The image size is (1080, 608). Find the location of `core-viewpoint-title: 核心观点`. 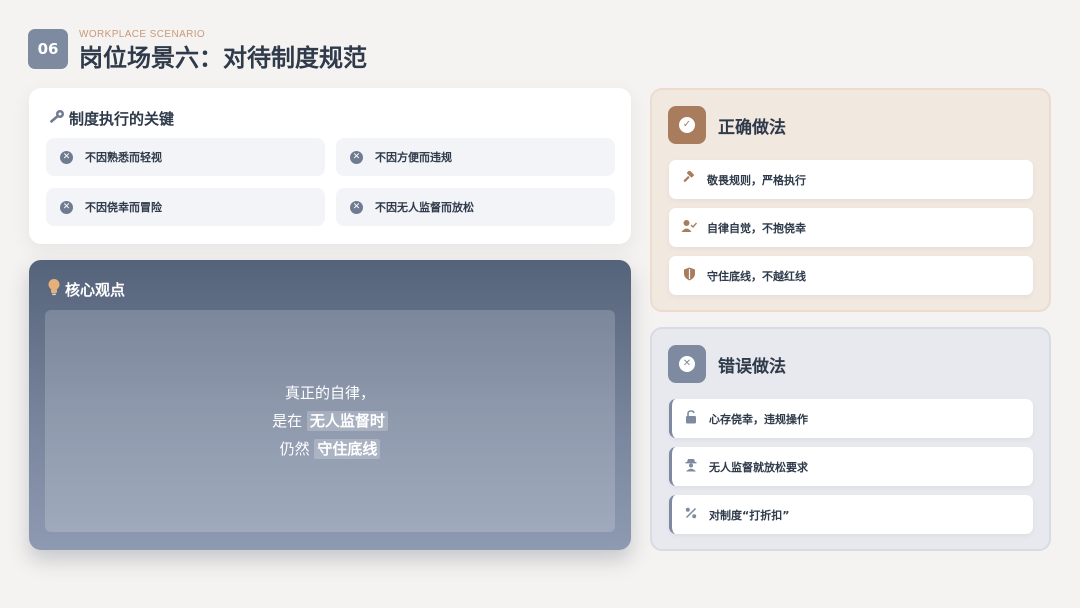

core-viewpoint-title: 核心观点 is located at coordinates (86, 289).